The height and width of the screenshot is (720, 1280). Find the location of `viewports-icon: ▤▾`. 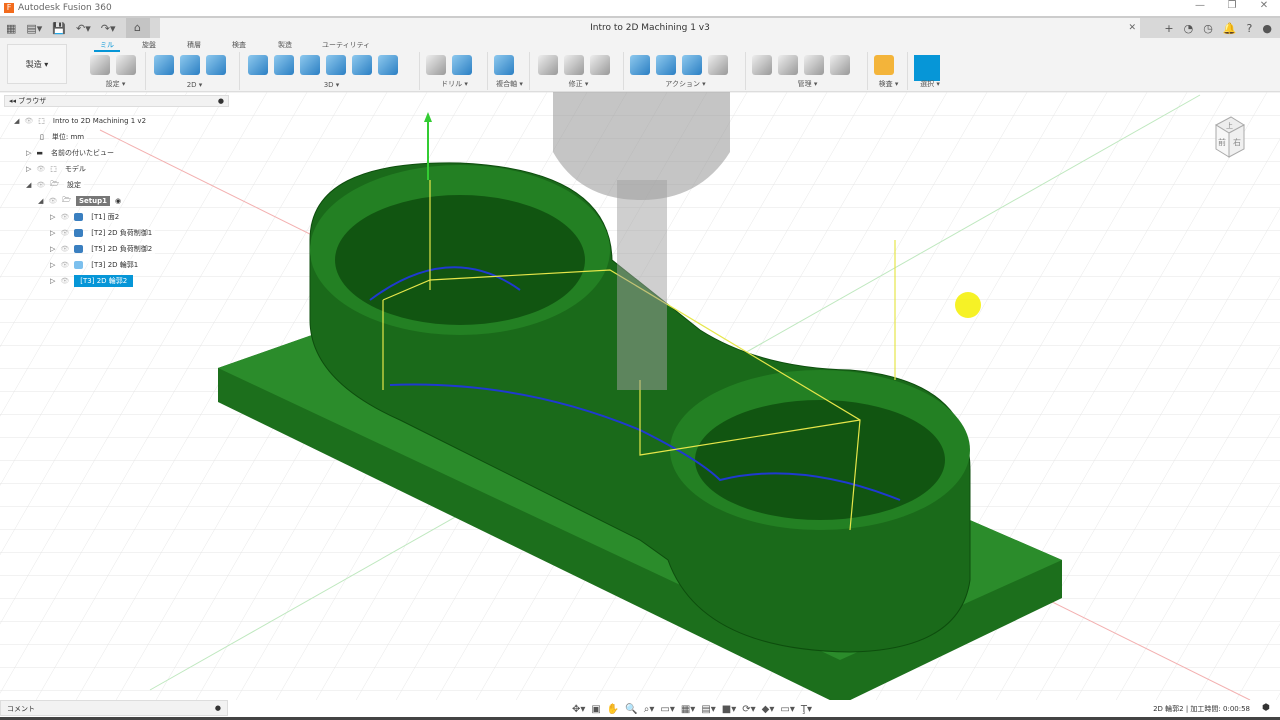

viewports-icon: ▤▾ is located at coordinates (708, 709).